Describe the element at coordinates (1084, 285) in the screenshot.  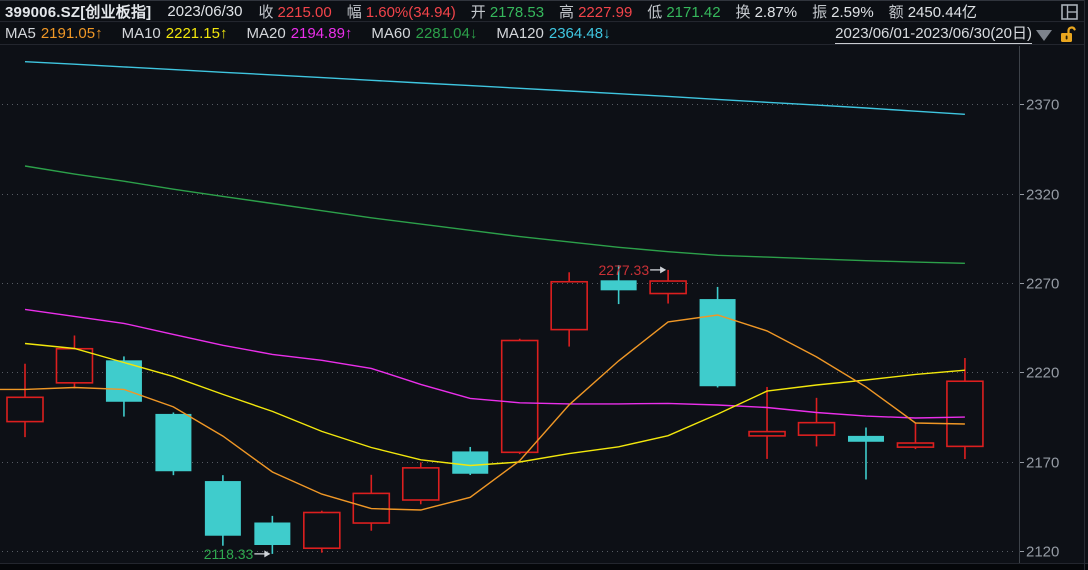
I see `right-border` at that location.